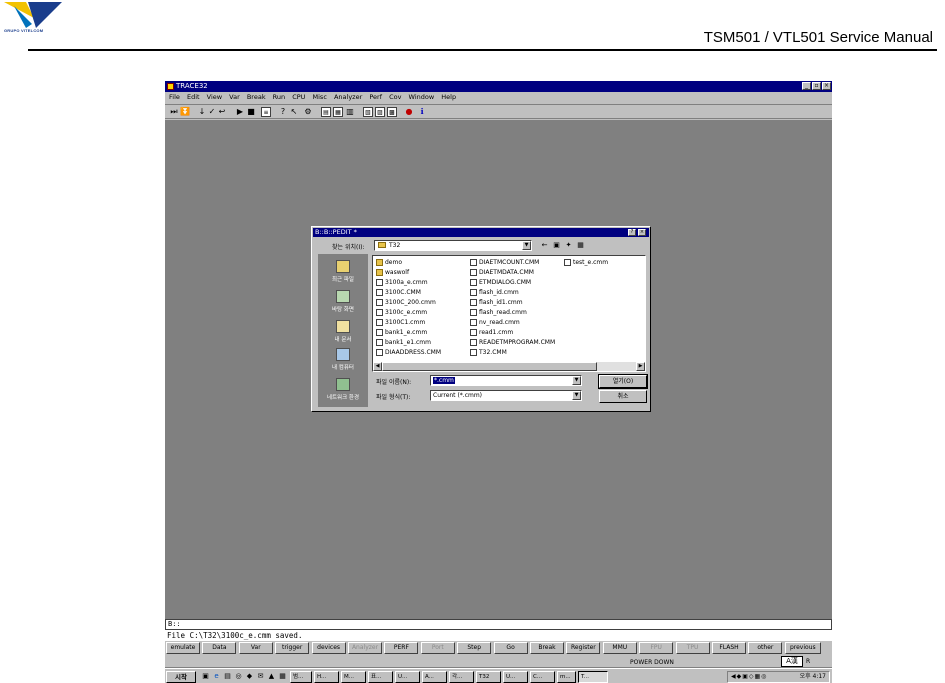 This screenshot has width=945, height=683. What do you see at coordinates (283, 112) in the screenshot?
I see `help-icon: ?` at bounding box center [283, 112].